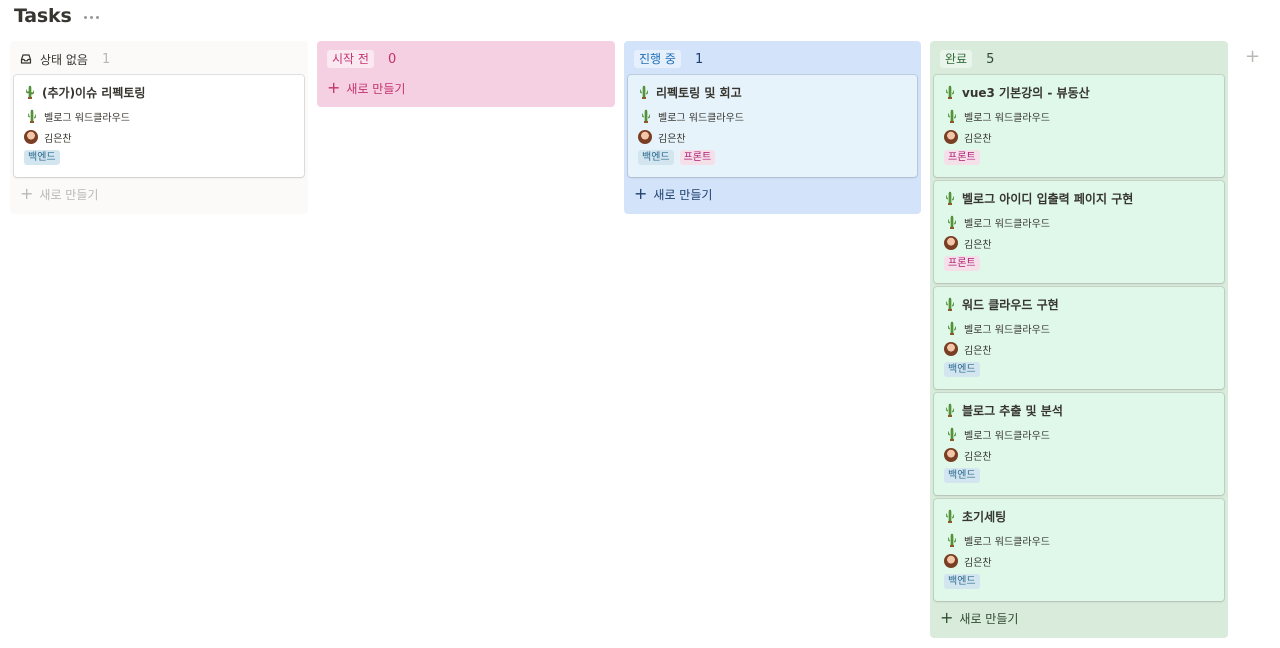 The image size is (1280, 648). I want to click on card-title: 벨로그 아이디 입출력 페이지 구현, so click(1079, 198).